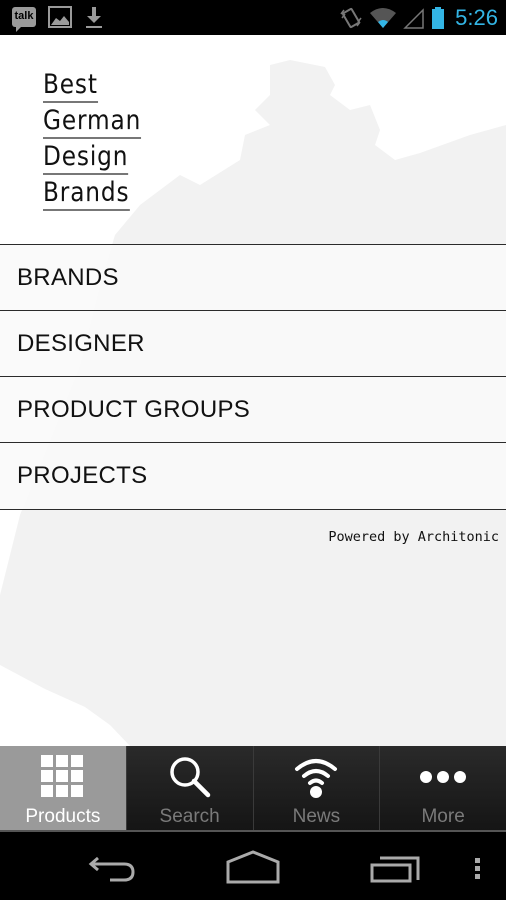  Describe the element at coordinates (63, 816) in the screenshot. I see `tab-label: Products` at that location.